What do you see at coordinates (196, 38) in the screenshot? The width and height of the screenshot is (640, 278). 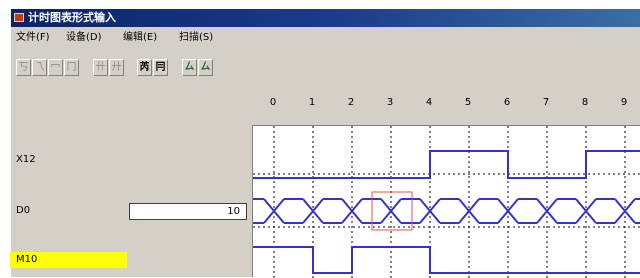 I see `menu-scan: 扫描(S)` at bounding box center [196, 38].